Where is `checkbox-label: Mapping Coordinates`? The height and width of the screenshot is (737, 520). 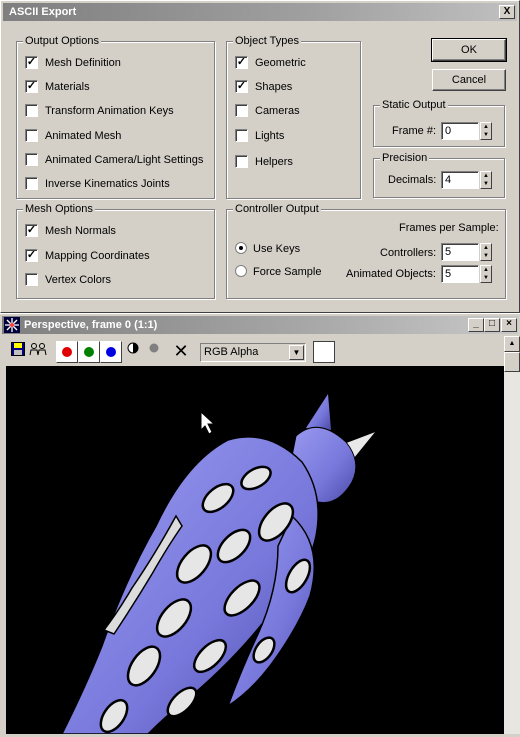 checkbox-label: Mapping Coordinates is located at coordinates (97, 256).